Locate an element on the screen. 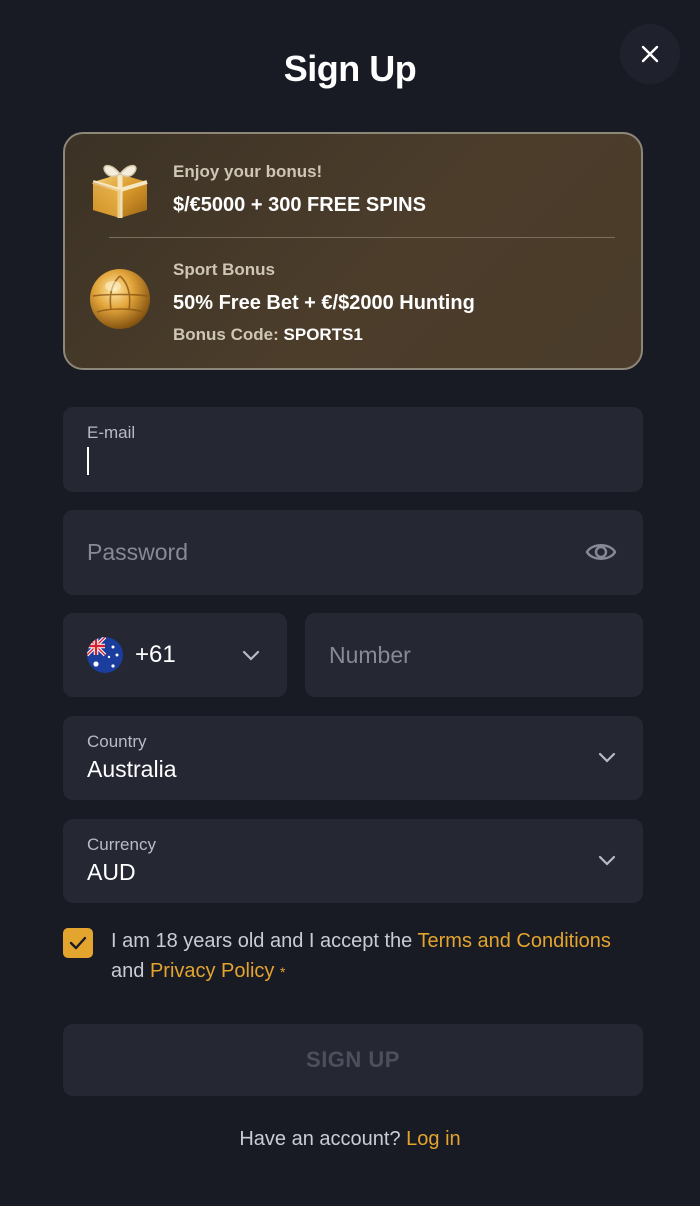 The width and height of the screenshot is (700, 1206). sport-bonus-subtitle: Sport Bonus is located at coordinates (224, 269).